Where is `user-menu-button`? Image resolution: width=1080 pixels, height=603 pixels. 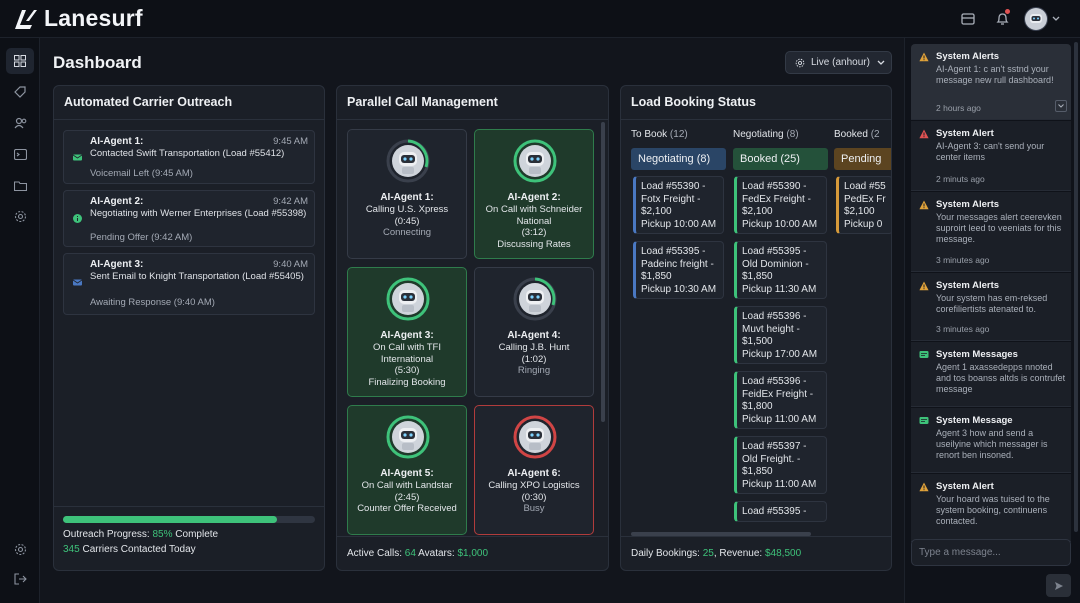 user-menu-button is located at coordinates (1036, 19).